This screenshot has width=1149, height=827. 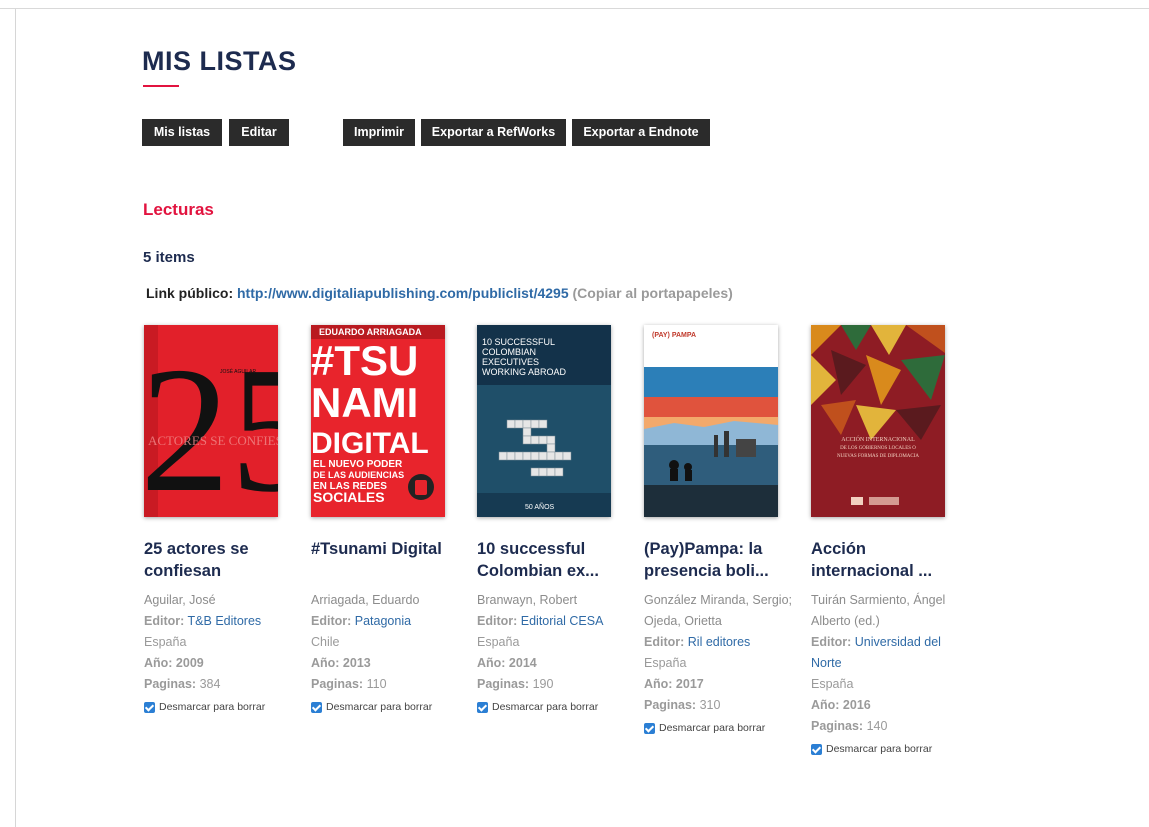 I want to click on list-name: Lecturas, so click(x=178, y=209).